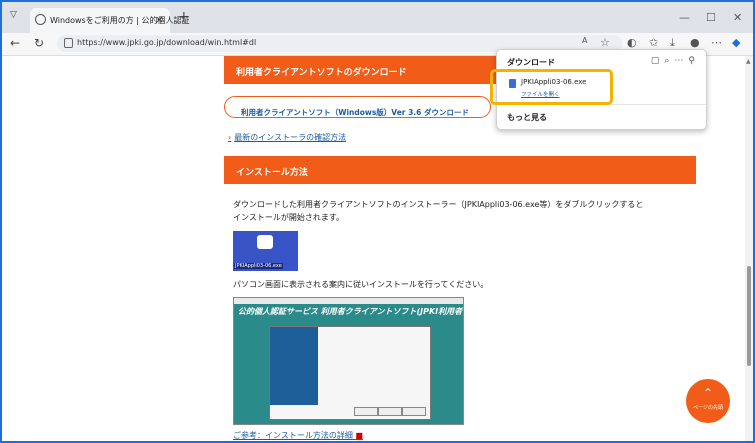 The image size is (755, 443). Describe the element at coordinates (120, 20) in the screenshot. I see `tab-title: Windowsをご利用の方 | 公的個人認証` at that location.